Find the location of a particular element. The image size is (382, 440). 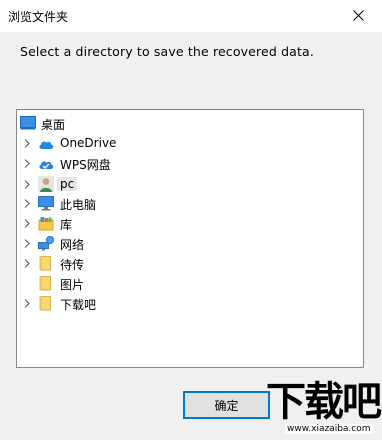

cloud-icon is located at coordinates (46, 145).